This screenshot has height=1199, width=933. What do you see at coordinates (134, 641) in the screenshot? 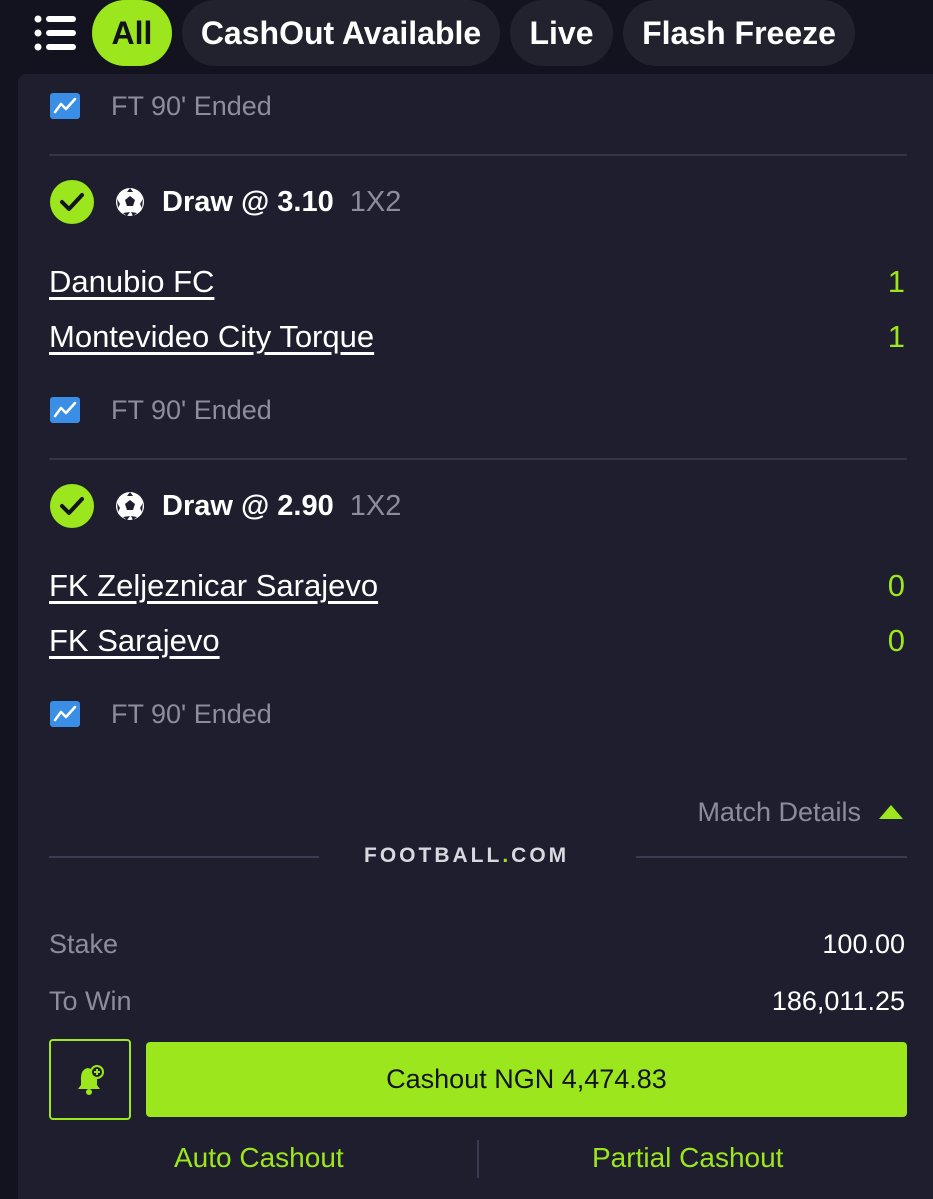
I see `away-team-link: FK Sarajevo` at bounding box center [134, 641].